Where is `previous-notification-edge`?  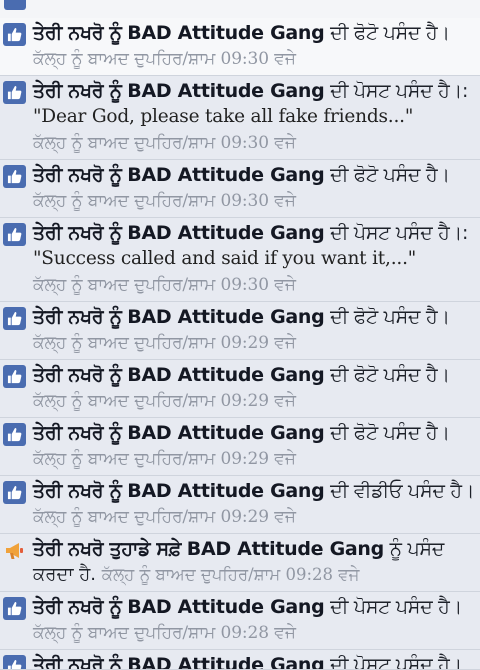 previous-notification-edge is located at coordinates (240, 9).